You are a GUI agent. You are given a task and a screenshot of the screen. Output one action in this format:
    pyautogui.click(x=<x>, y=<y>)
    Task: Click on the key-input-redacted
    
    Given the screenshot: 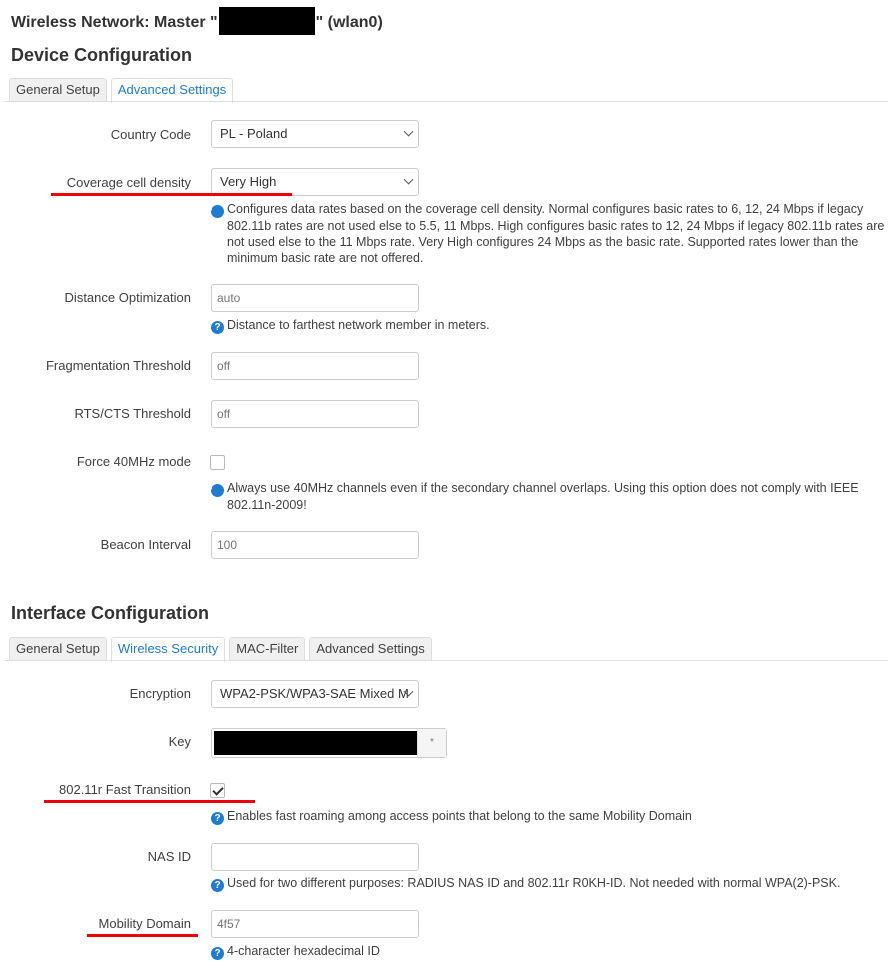 What is the action you would take?
    pyautogui.click(x=316, y=743)
    